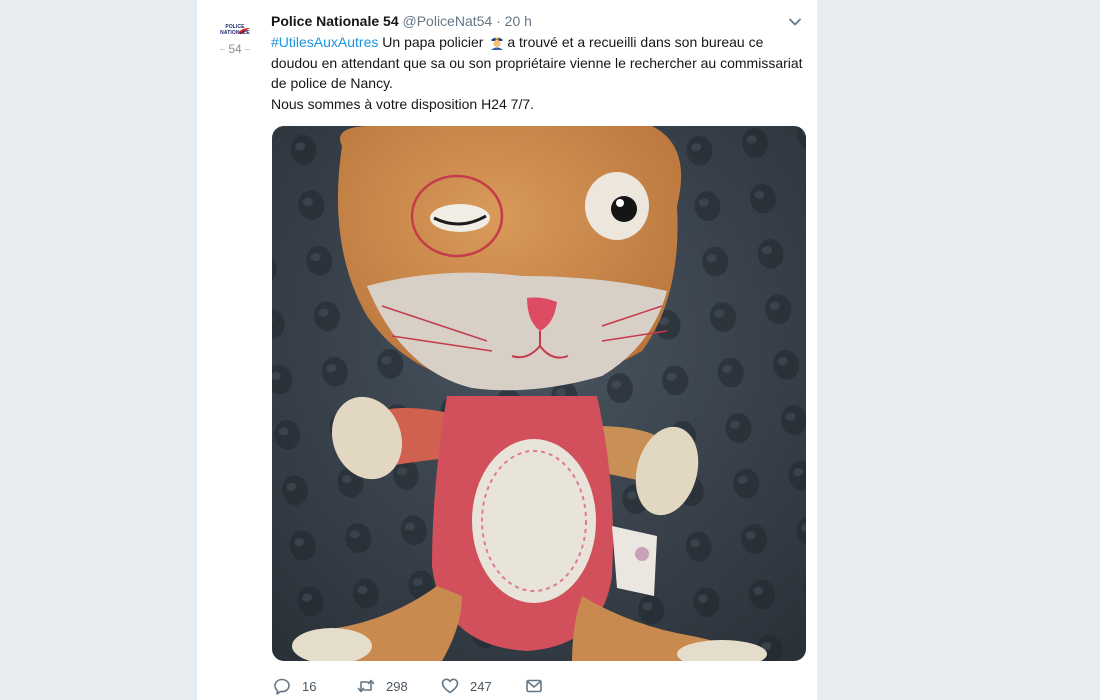 The image size is (1100, 700). I want to click on like-count: 247, so click(481, 686).